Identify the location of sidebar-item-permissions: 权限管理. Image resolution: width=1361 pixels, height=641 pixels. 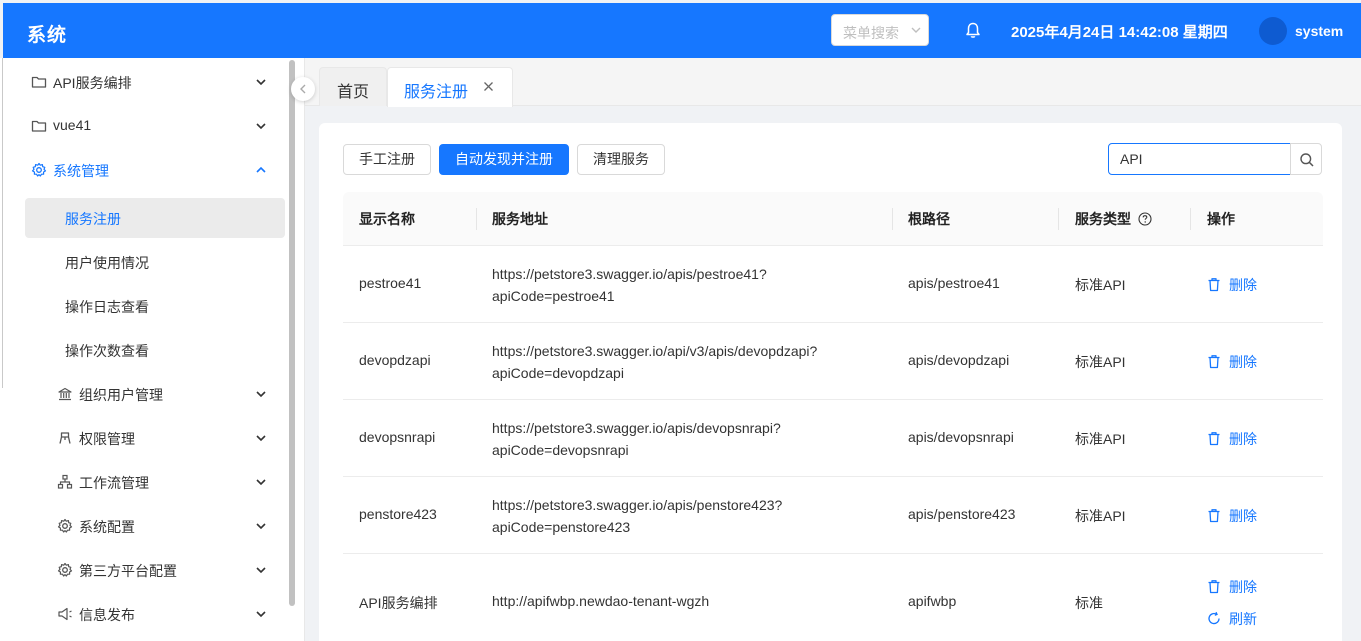
(145, 438).